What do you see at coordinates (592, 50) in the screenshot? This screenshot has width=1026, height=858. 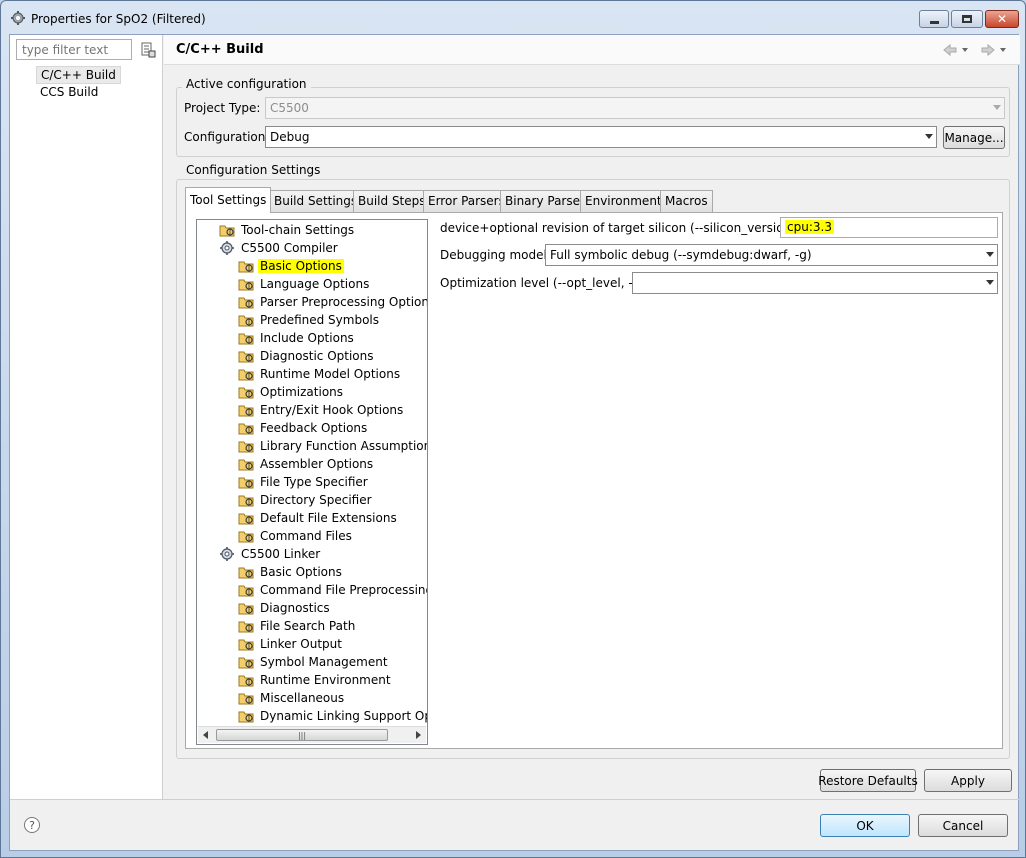 I see `page-header: C/C++ Build` at bounding box center [592, 50].